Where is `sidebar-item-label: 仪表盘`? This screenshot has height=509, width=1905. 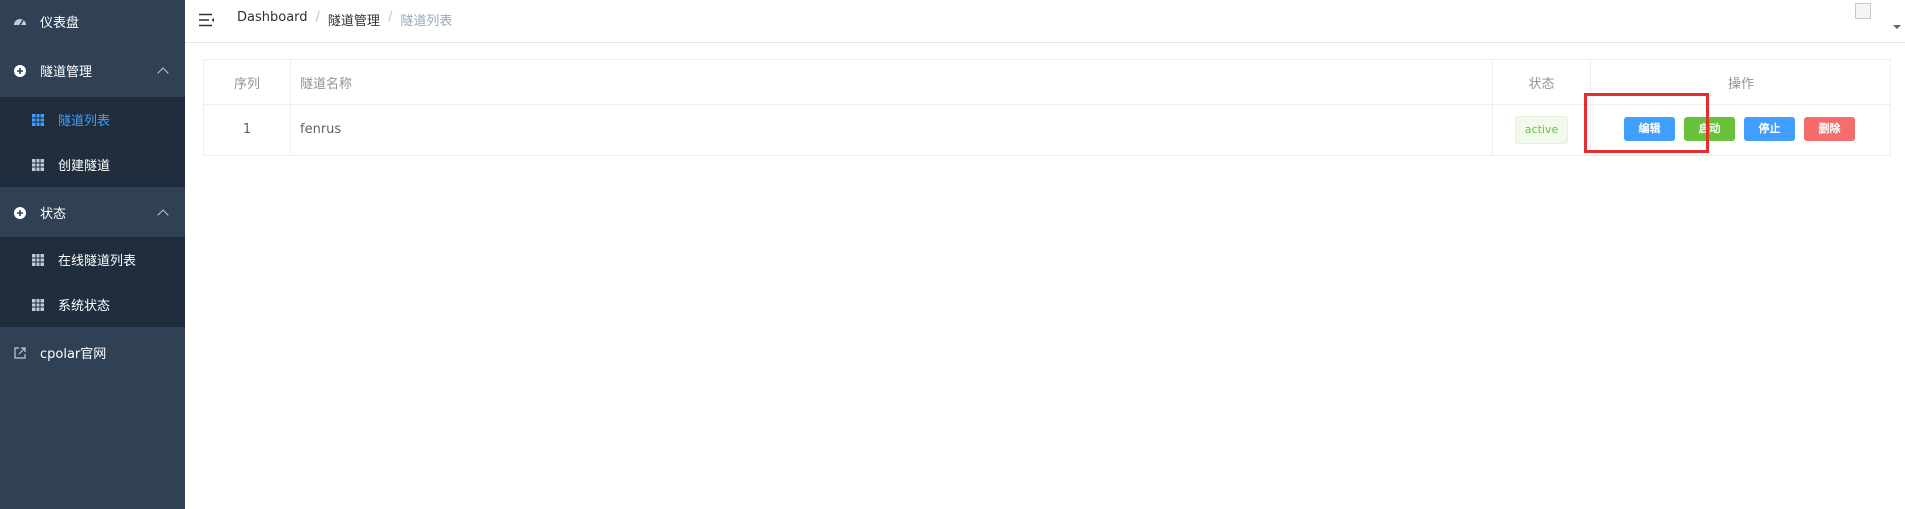 sidebar-item-label: 仪表盘 is located at coordinates (60, 23).